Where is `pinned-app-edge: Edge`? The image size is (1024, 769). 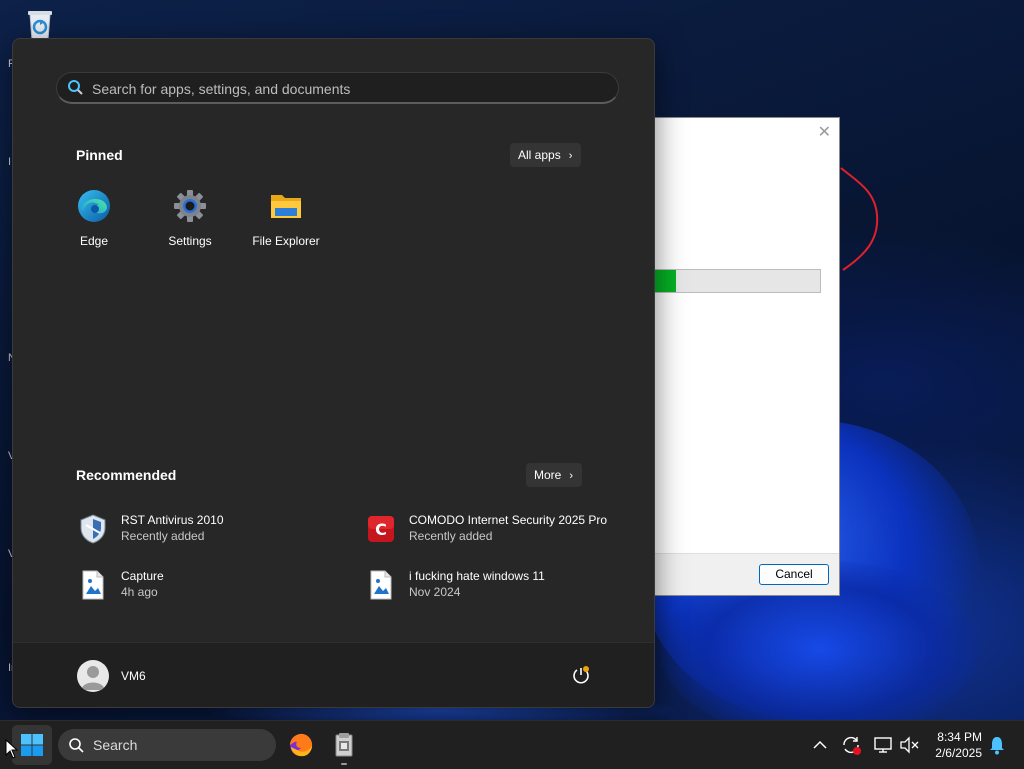 pinned-app-edge: Edge is located at coordinates (94, 218).